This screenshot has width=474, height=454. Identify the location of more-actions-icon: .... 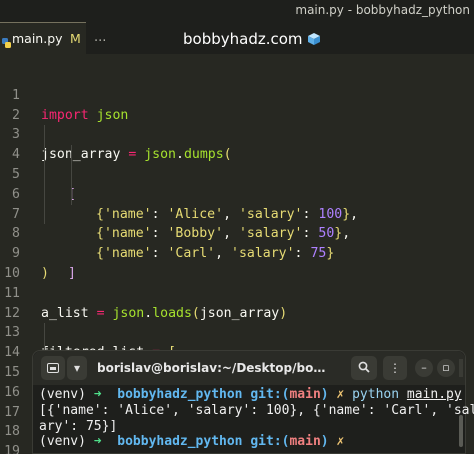
(100, 37).